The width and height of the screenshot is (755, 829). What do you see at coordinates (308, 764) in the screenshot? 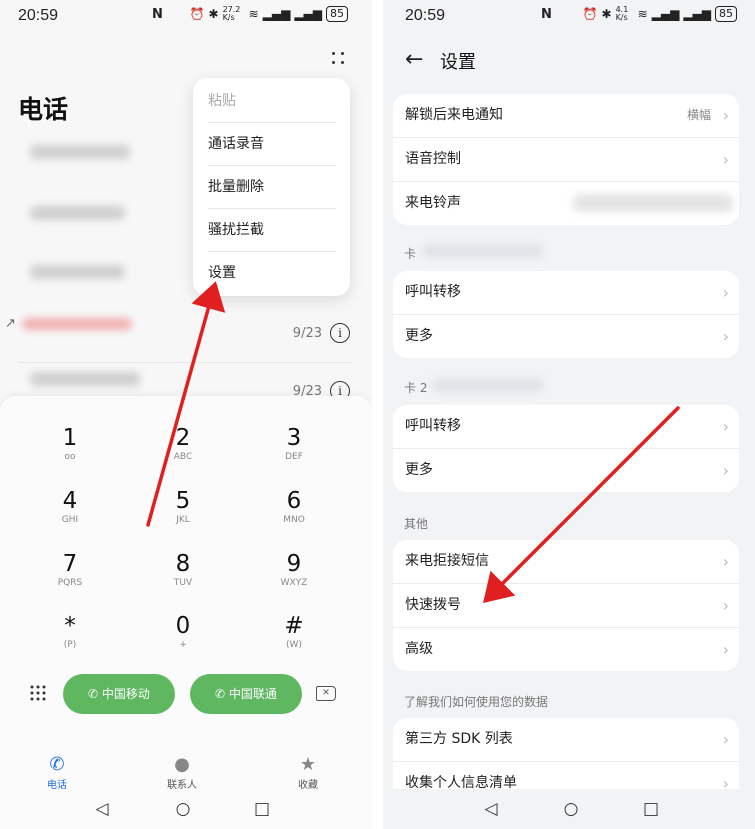
I see `star-icon: ★` at bounding box center [308, 764].